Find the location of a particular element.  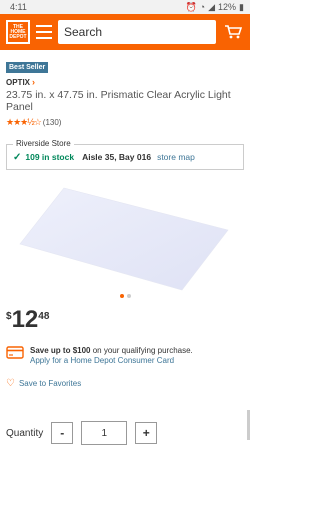

brand-name: OPTIX is located at coordinates (18, 82).